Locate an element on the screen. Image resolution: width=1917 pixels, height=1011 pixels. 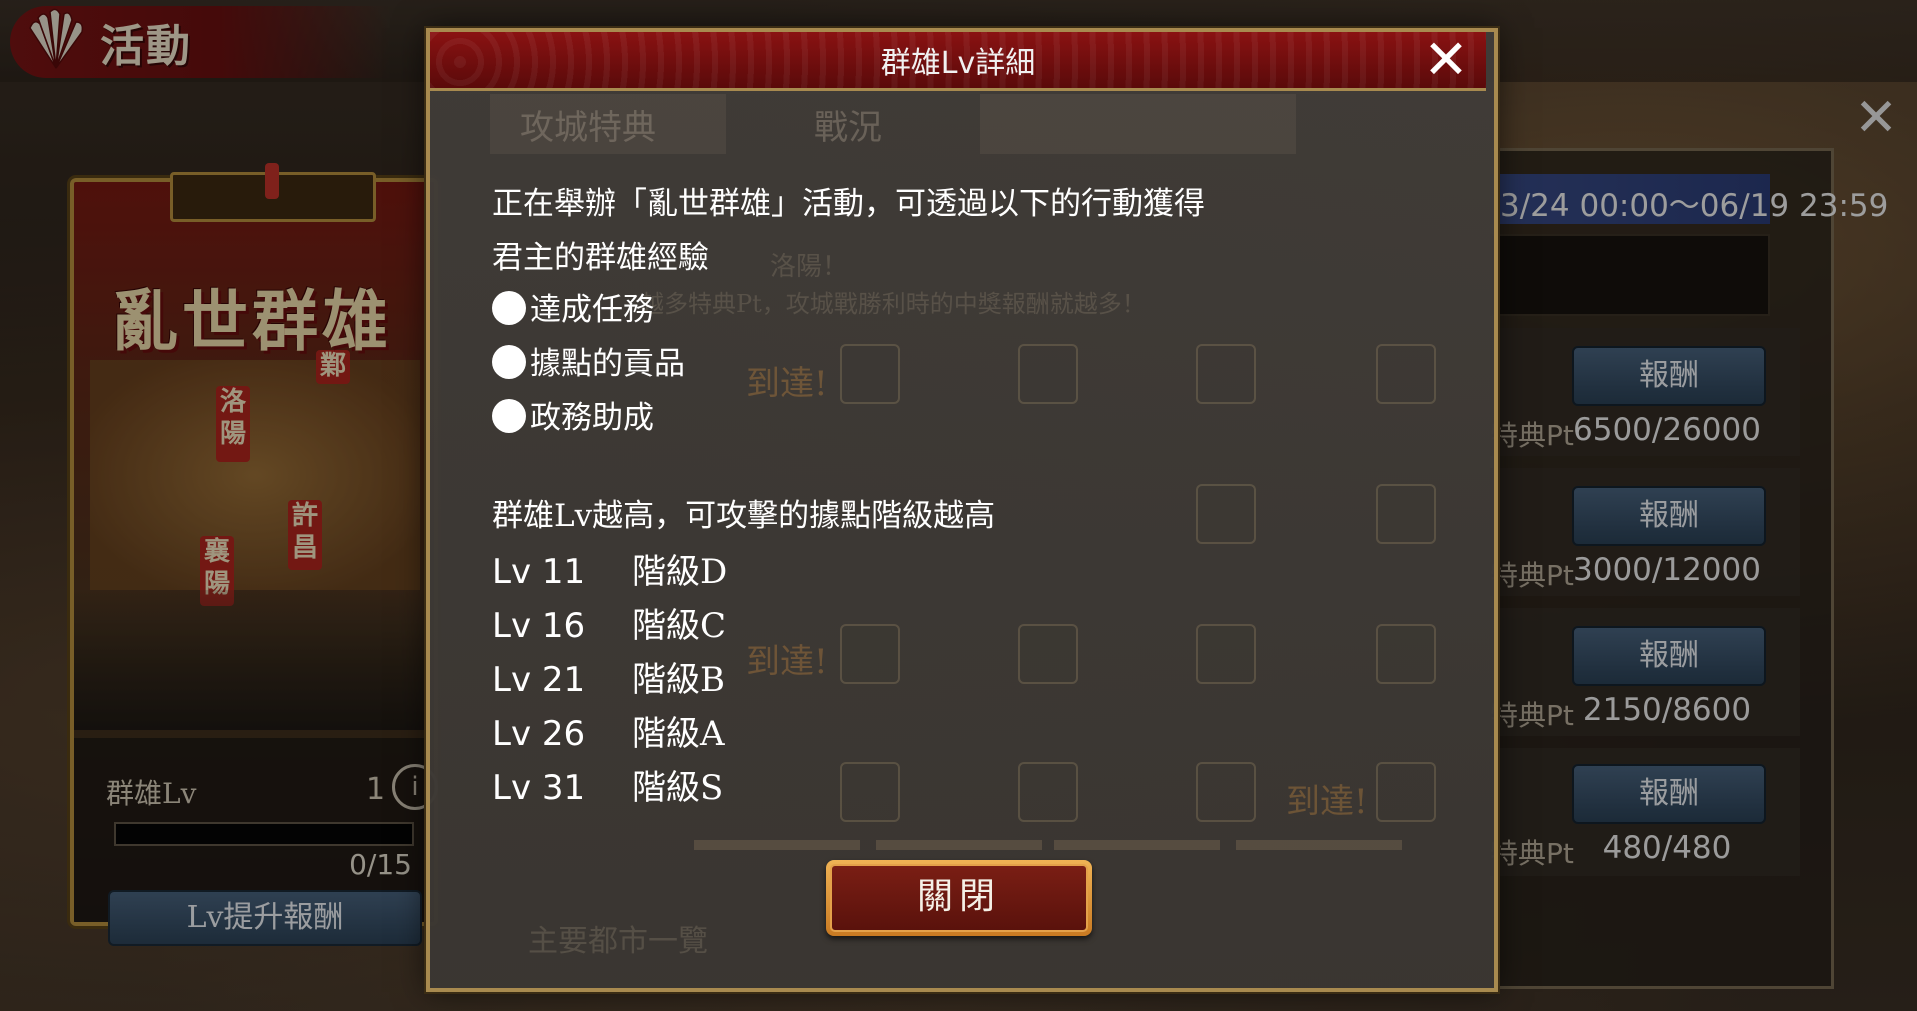
bullet-text: 達成任務 is located at coordinates (592, 310).